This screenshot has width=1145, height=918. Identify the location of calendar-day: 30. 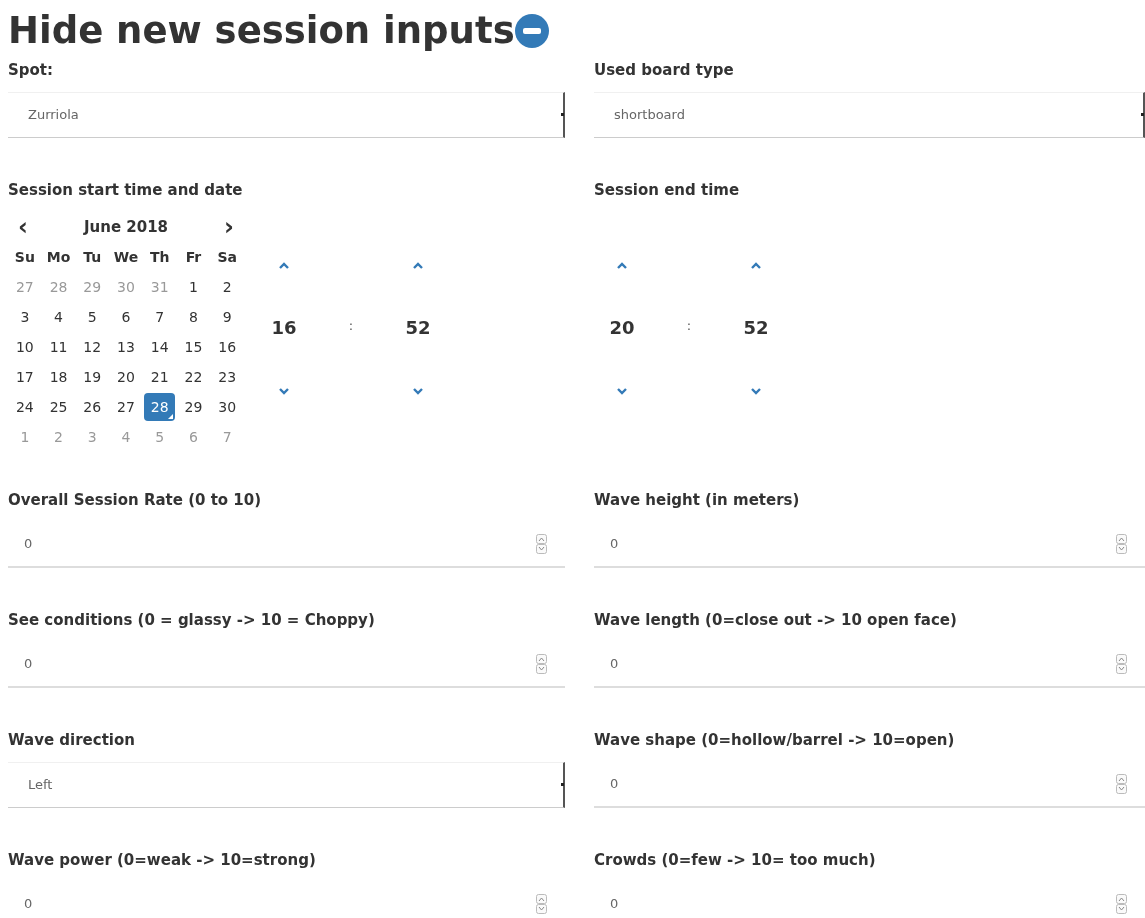
(227, 407).